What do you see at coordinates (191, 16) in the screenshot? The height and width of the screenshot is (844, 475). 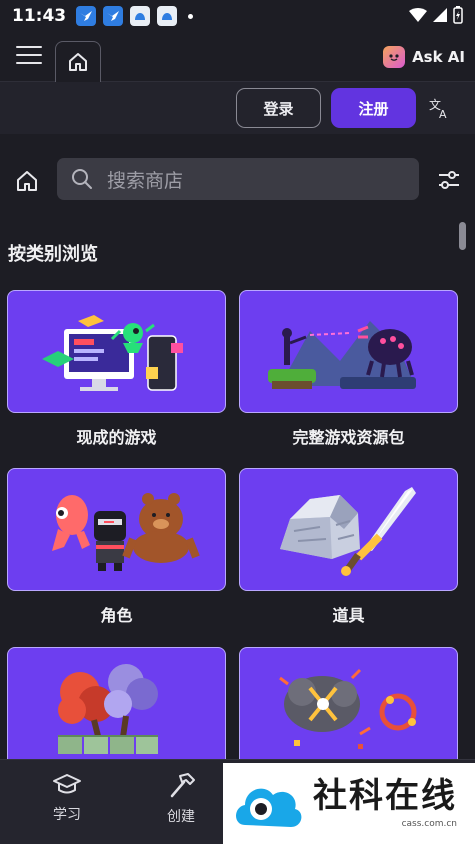 I see `more-notifications-dot` at bounding box center [191, 16].